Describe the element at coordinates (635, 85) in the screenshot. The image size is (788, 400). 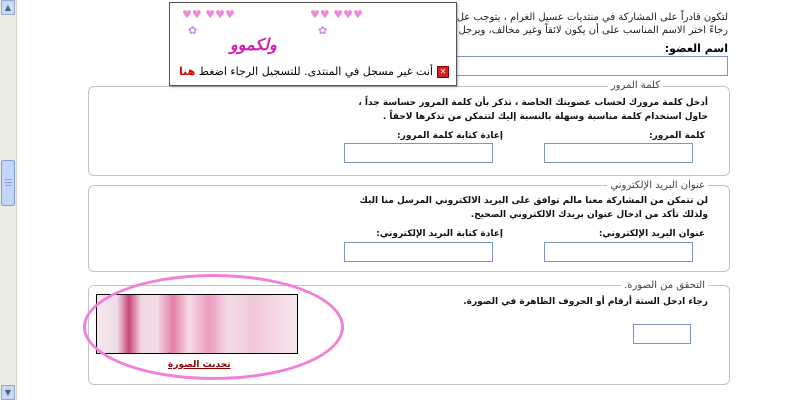
I see `password-section-legend: كلمة المرور` at that location.